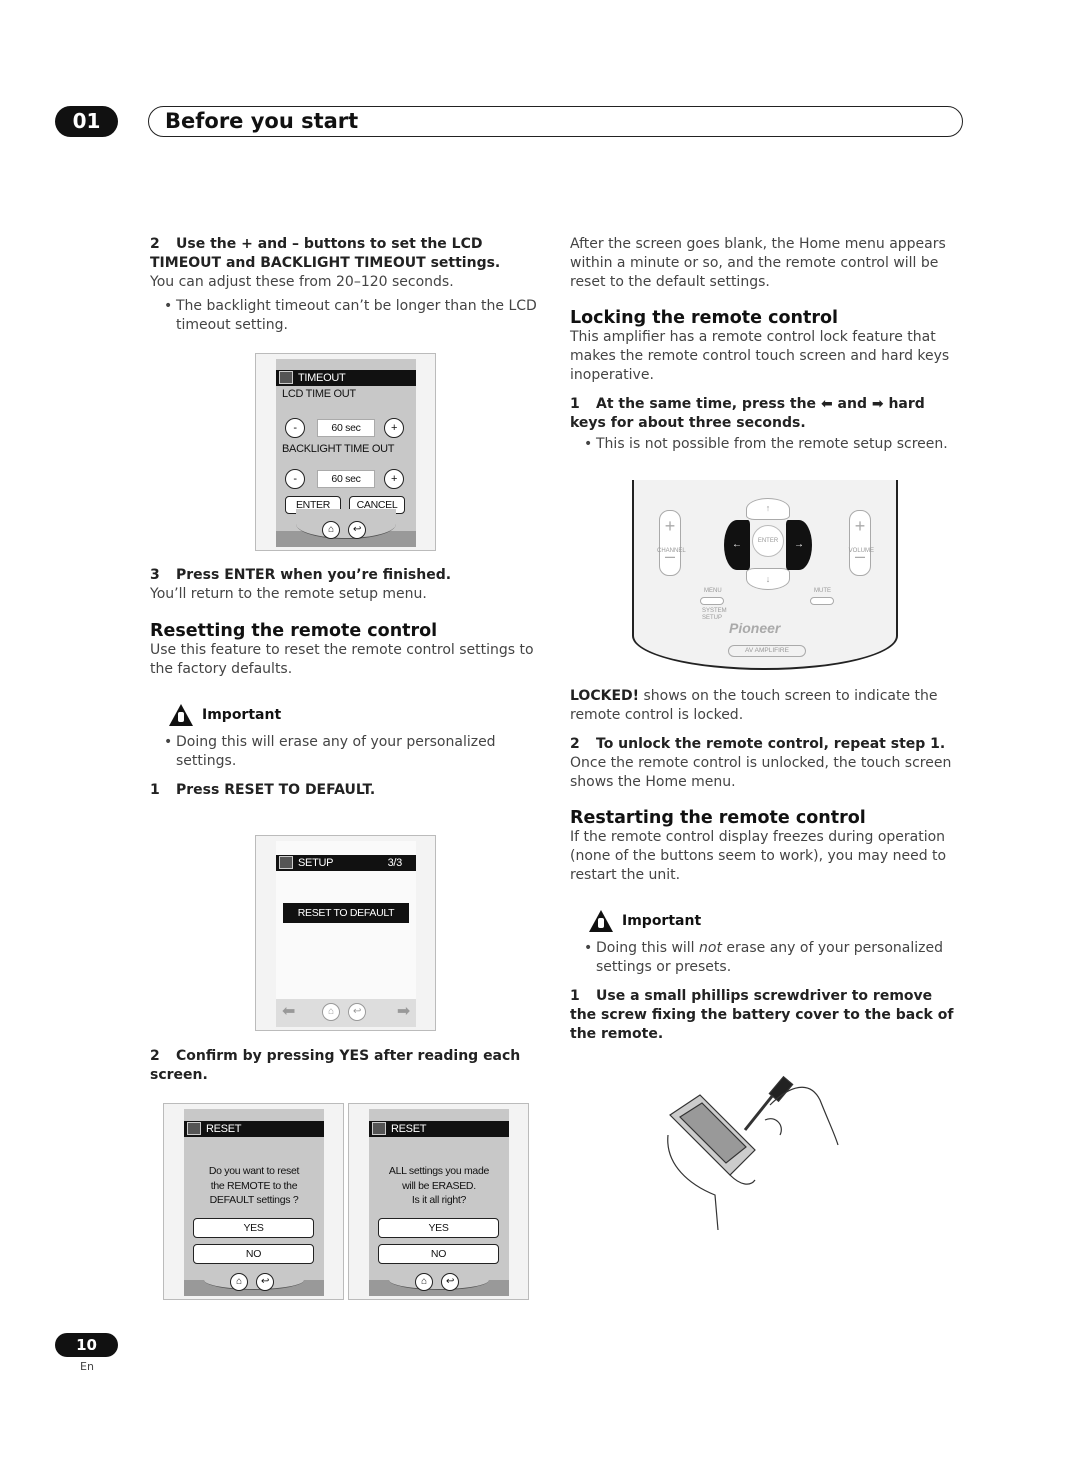 The image size is (1080, 1482). Describe the element at coordinates (822, 591) in the screenshot. I see `mute-label: MUTE` at that location.